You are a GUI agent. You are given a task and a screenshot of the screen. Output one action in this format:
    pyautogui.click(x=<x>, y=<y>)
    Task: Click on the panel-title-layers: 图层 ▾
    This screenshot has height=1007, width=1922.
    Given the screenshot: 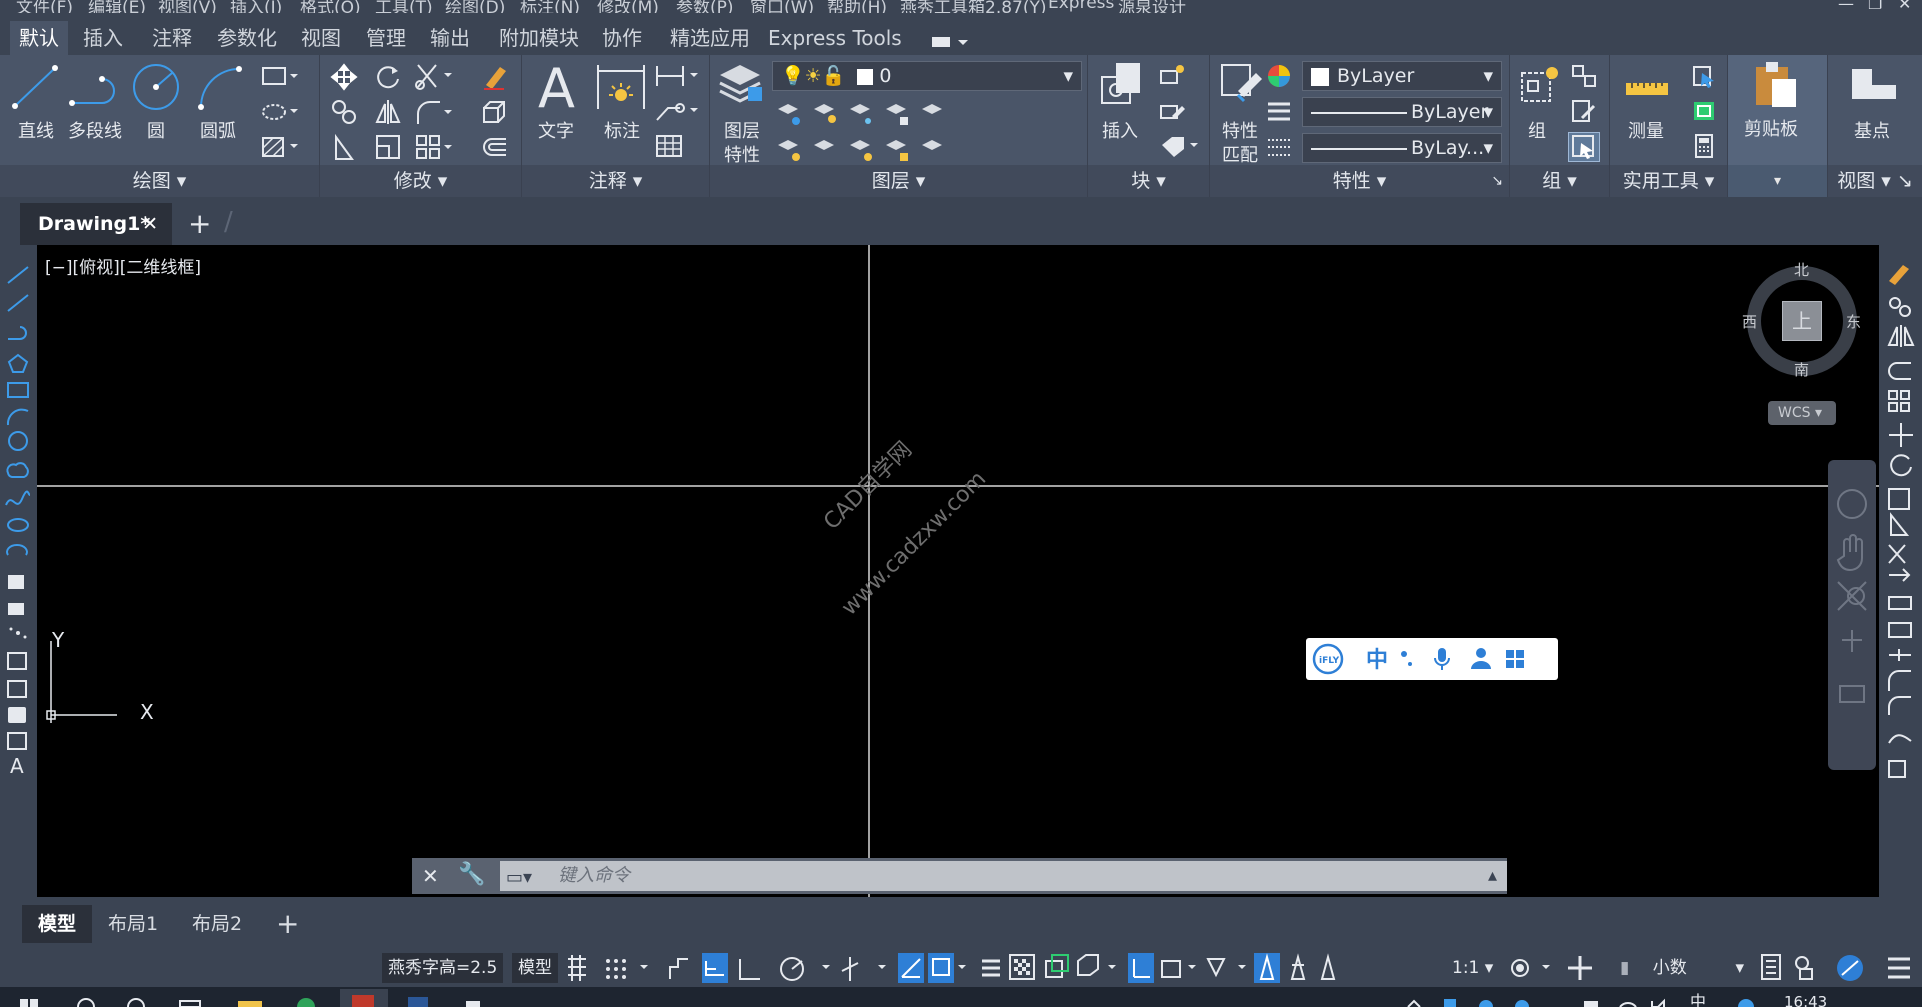 What is the action you would take?
    pyautogui.click(x=898, y=181)
    